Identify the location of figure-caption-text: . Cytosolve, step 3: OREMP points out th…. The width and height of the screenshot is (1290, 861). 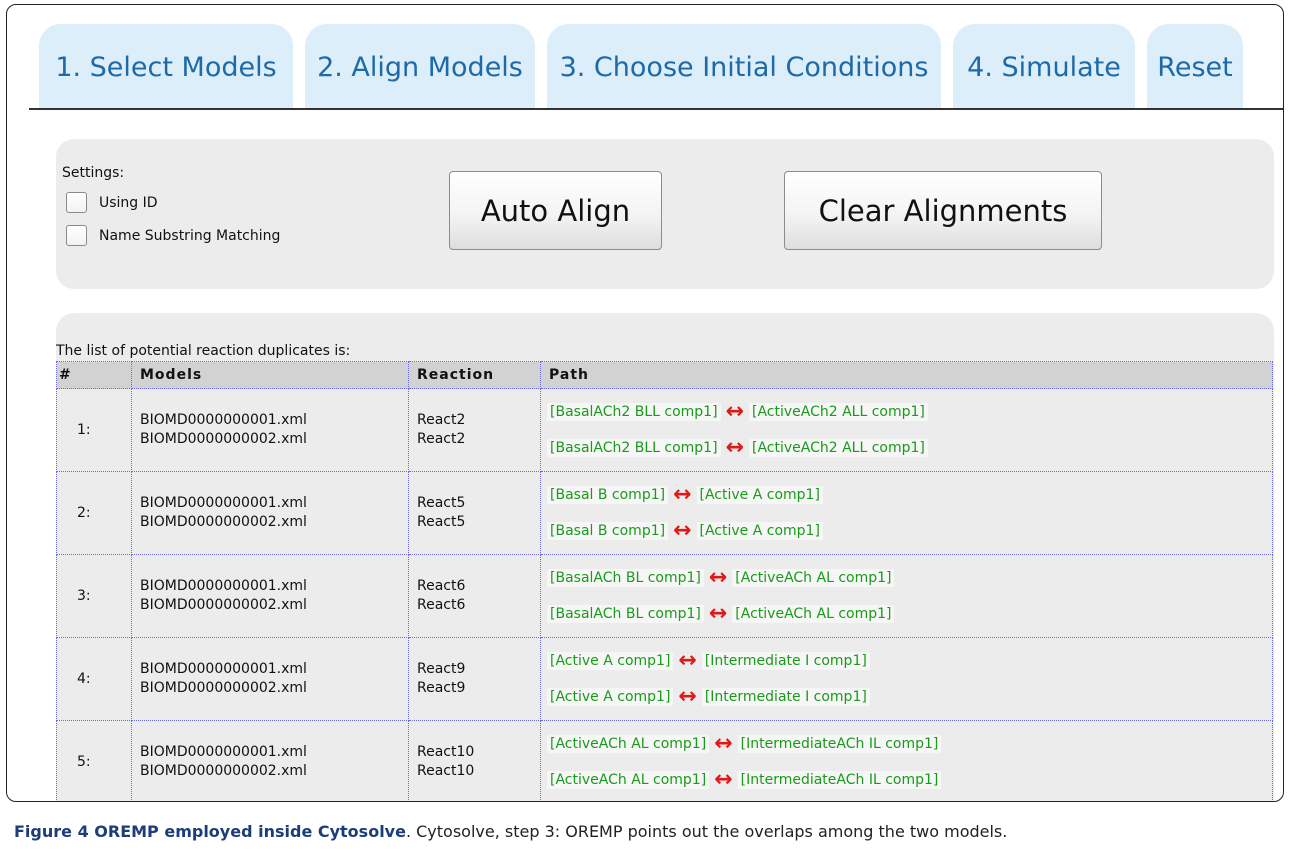
(706, 831).